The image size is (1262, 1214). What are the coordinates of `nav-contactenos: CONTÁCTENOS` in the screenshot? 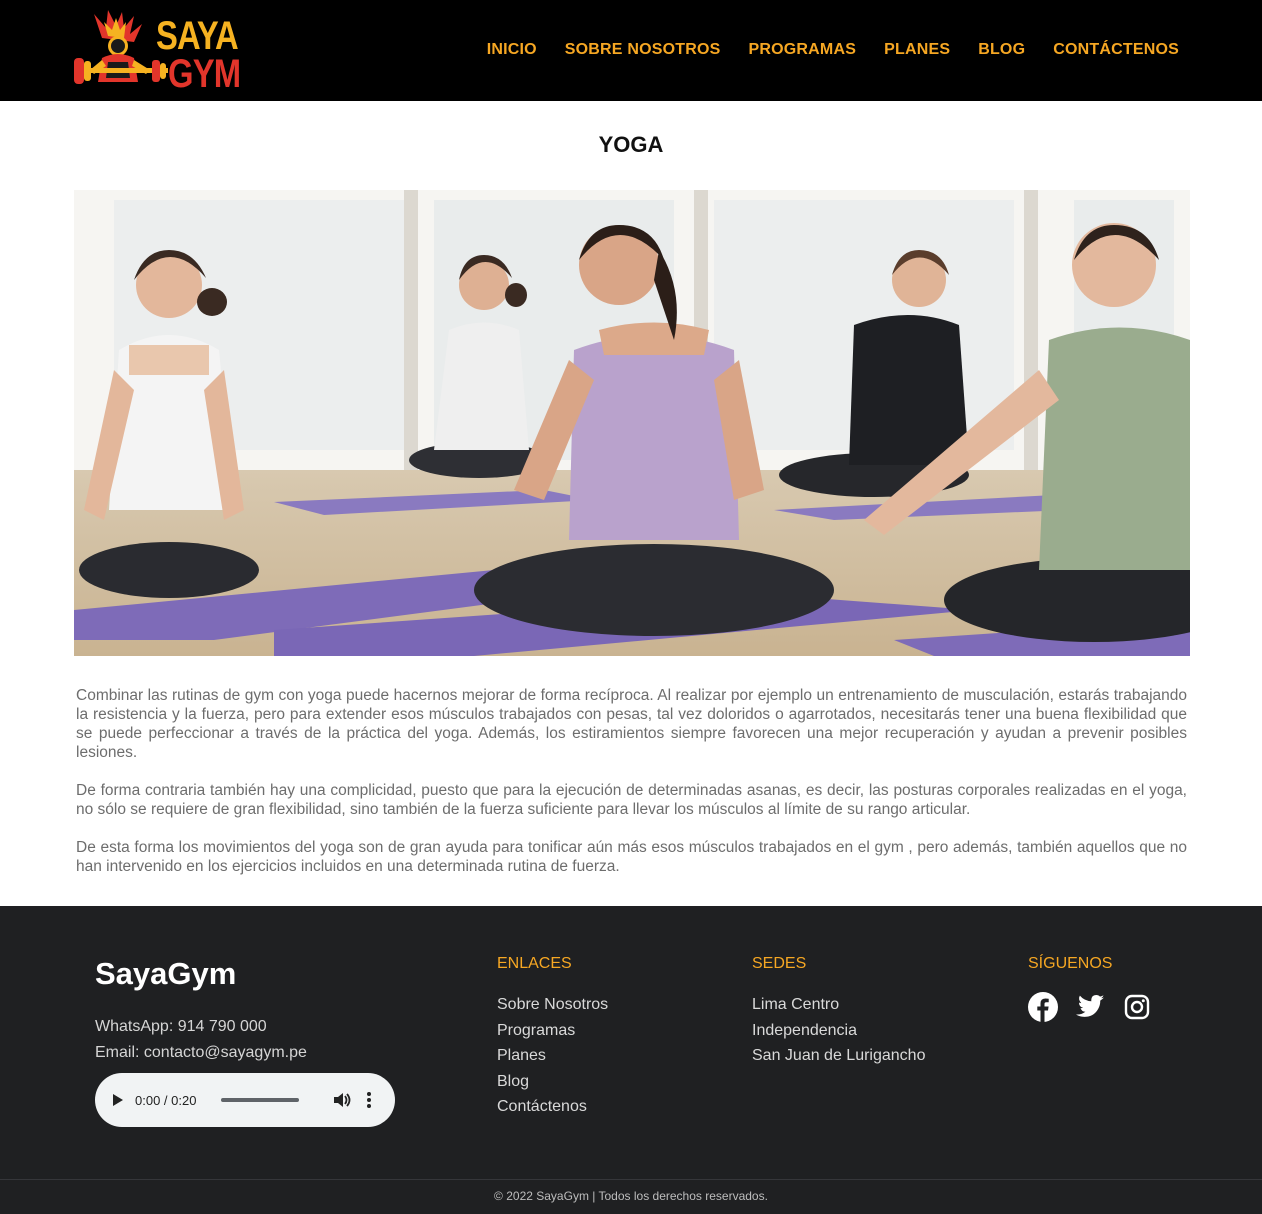 It's located at (1116, 50).